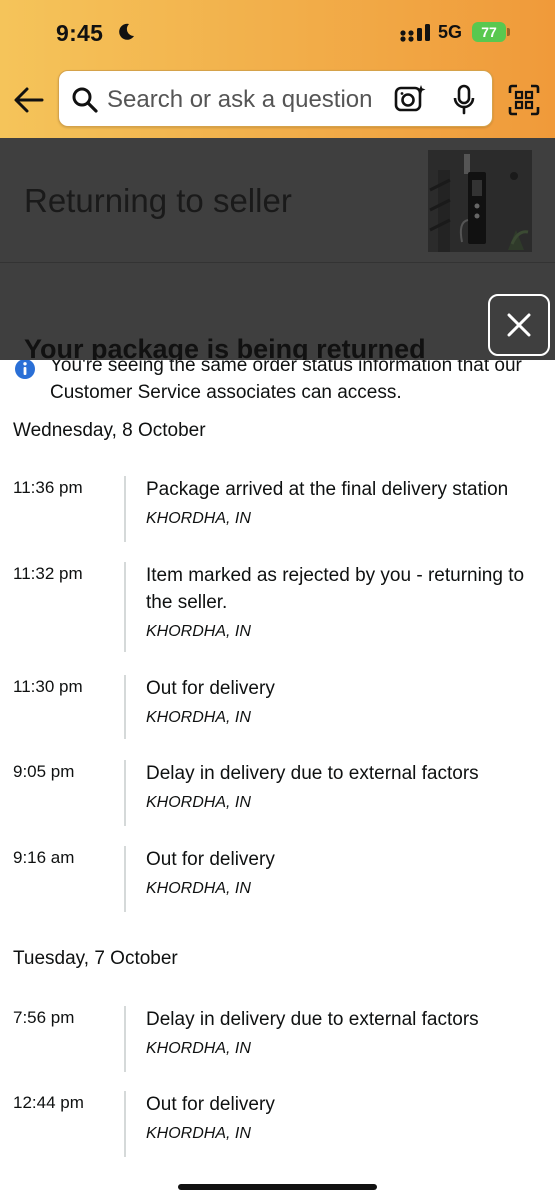  Describe the element at coordinates (48, 573) in the screenshot. I see `event-time: 11:32 pm` at that location.